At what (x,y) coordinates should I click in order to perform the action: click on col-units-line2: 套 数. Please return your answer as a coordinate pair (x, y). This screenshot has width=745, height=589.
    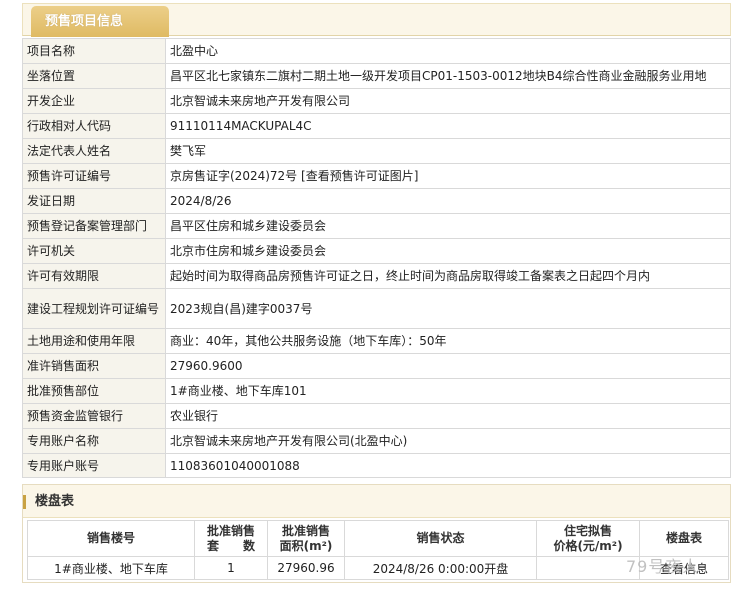
    Looking at the image, I should click on (230, 545).